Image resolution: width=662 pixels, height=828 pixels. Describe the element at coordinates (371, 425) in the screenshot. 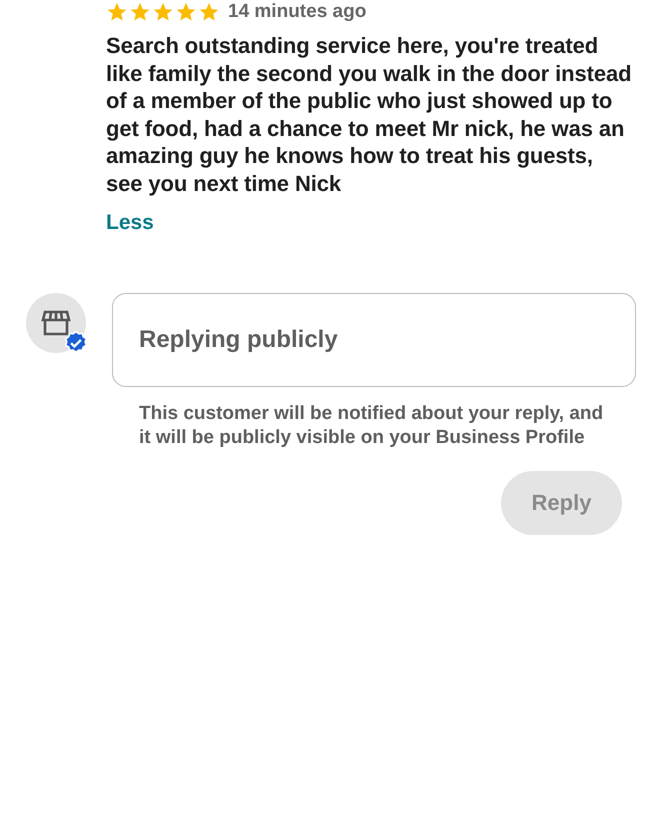

I see `reply-notice: This customer will be notified about your reply, and it will be publicly visible on your Business Profile` at that location.